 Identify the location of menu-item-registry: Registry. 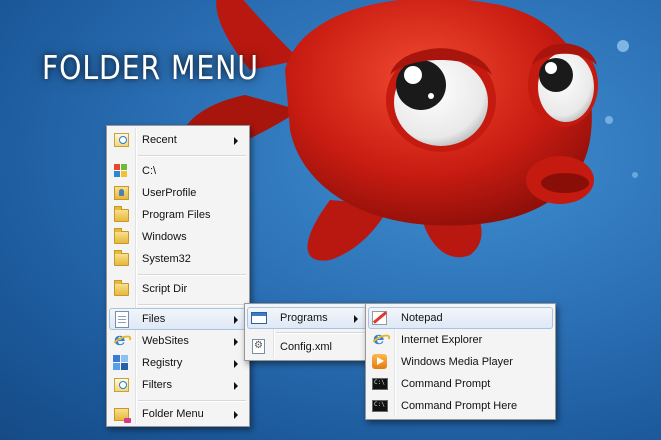
(178, 363).